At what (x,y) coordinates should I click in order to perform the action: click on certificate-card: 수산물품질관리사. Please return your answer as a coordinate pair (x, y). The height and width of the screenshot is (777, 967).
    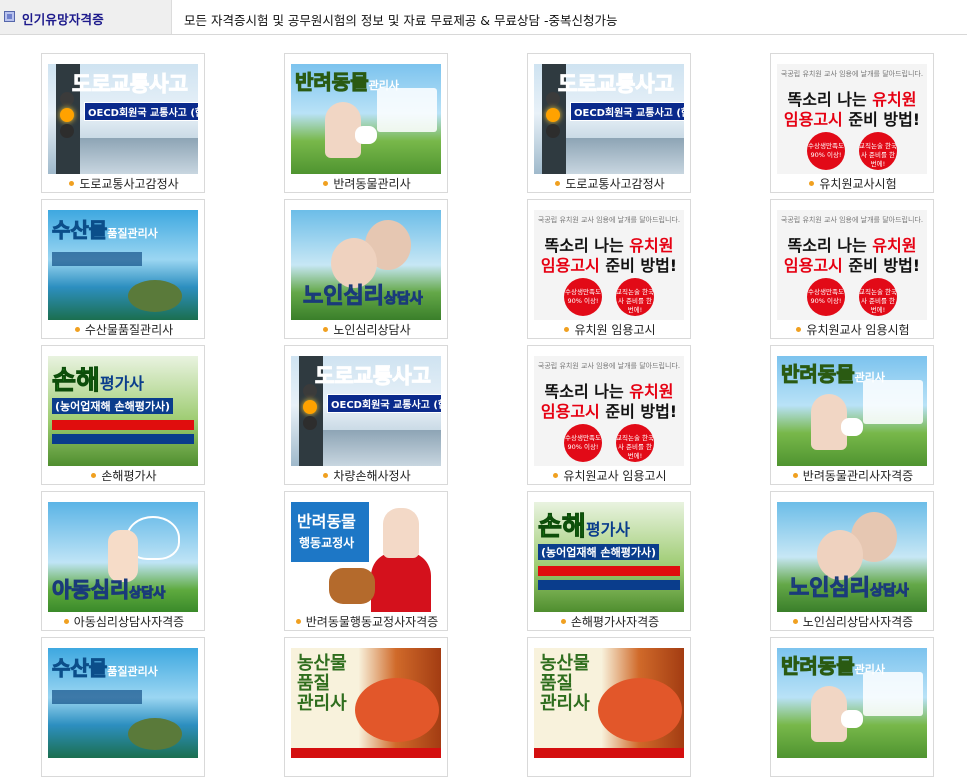
    Looking at the image, I should click on (123, 707).